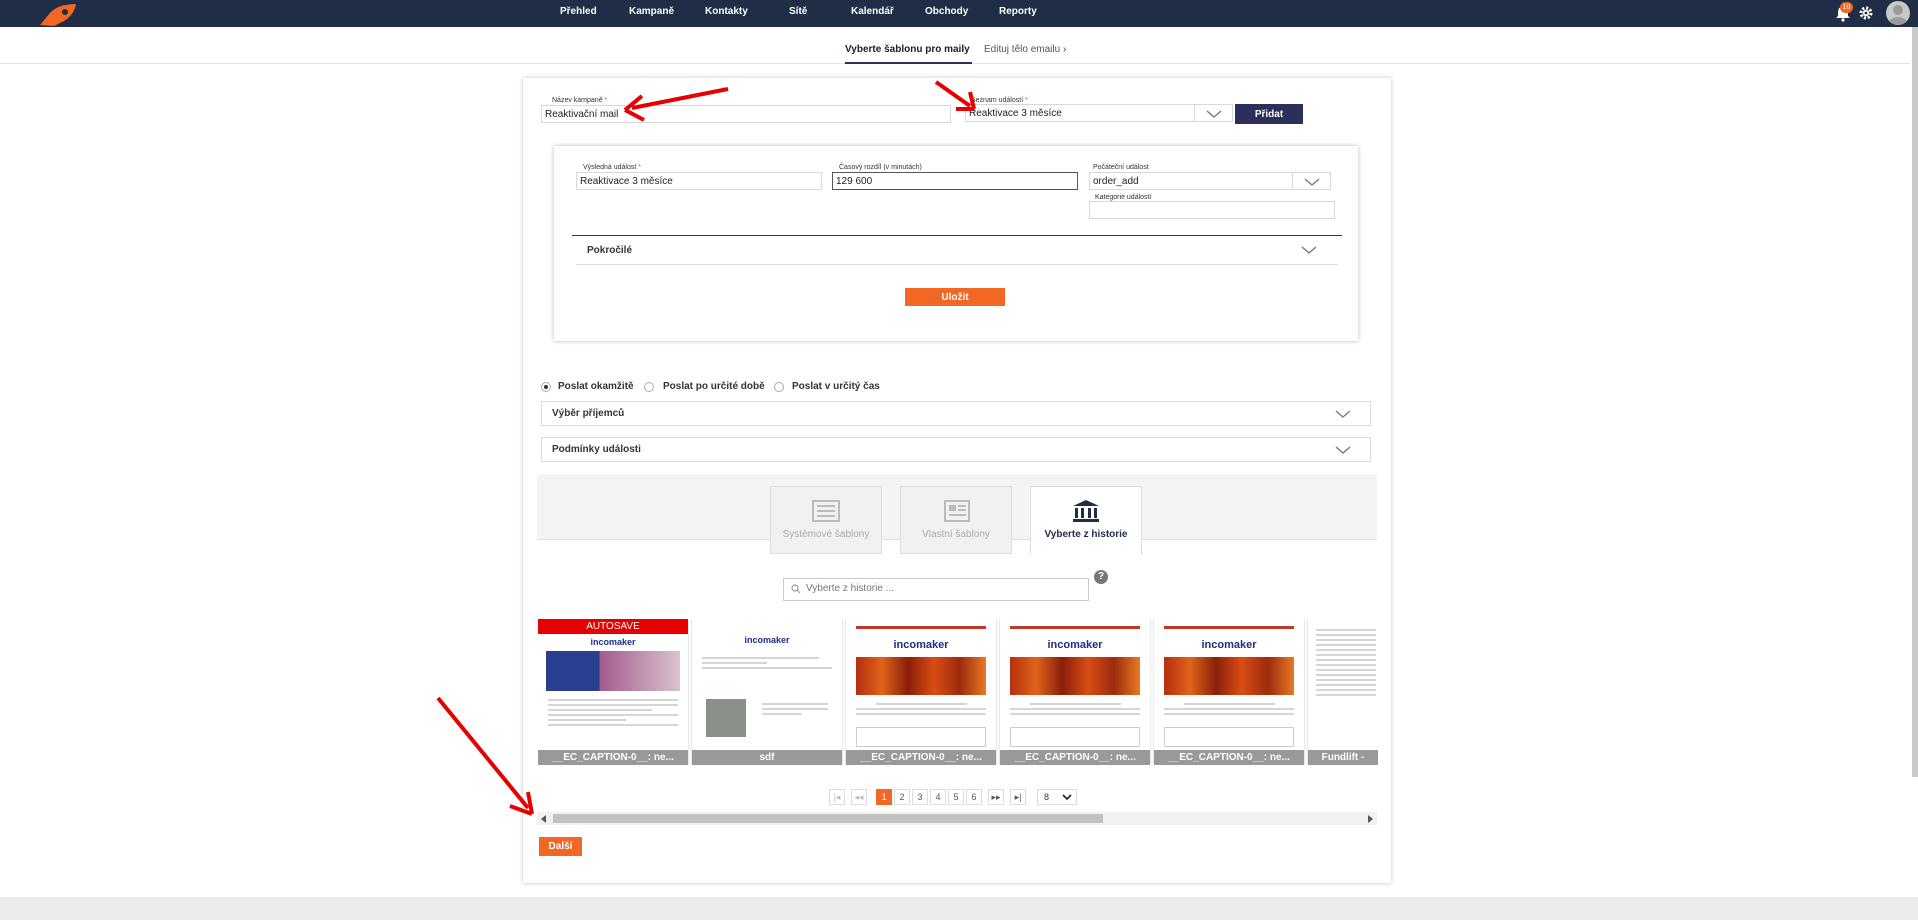 This screenshot has width=1918, height=920. I want to click on advanced-divider, so click(957, 235).